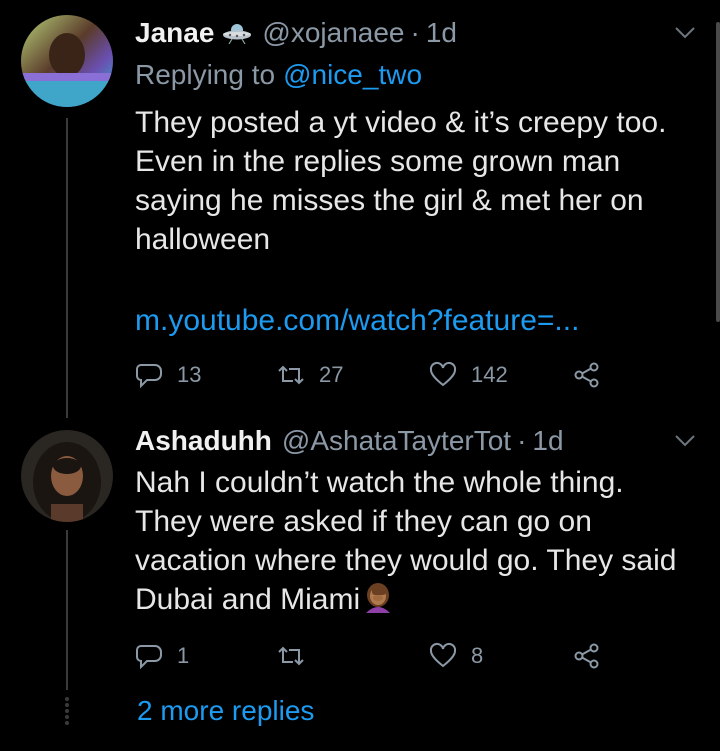 This screenshot has height=751, width=720. What do you see at coordinates (168, 375) in the screenshot?
I see `reply-button: 13` at bounding box center [168, 375].